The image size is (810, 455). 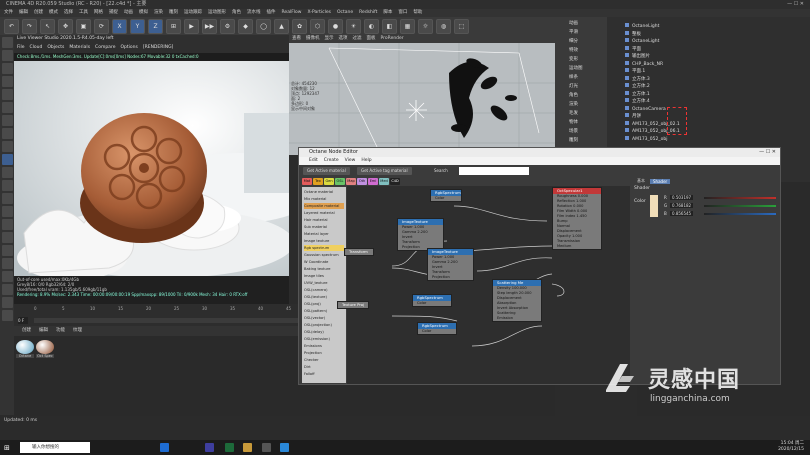 What do you see at coordinates (387, 12) in the screenshot?
I see `menu-item: 脚本` at bounding box center [387, 12].